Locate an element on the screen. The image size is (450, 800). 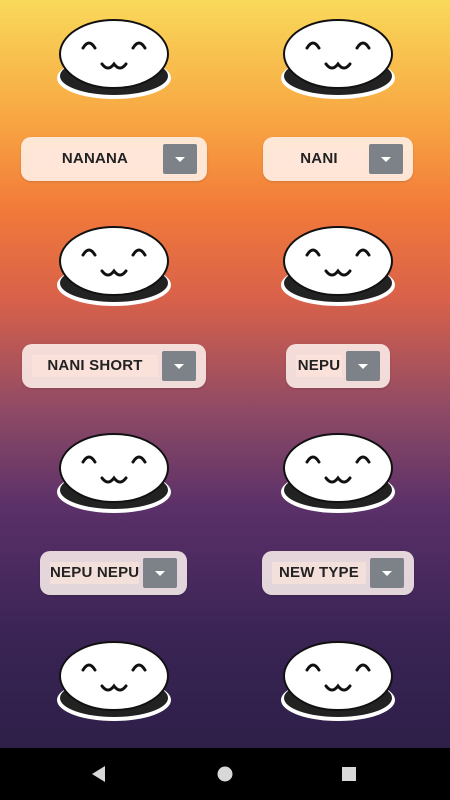
recents-button is located at coordinates (349, 774).